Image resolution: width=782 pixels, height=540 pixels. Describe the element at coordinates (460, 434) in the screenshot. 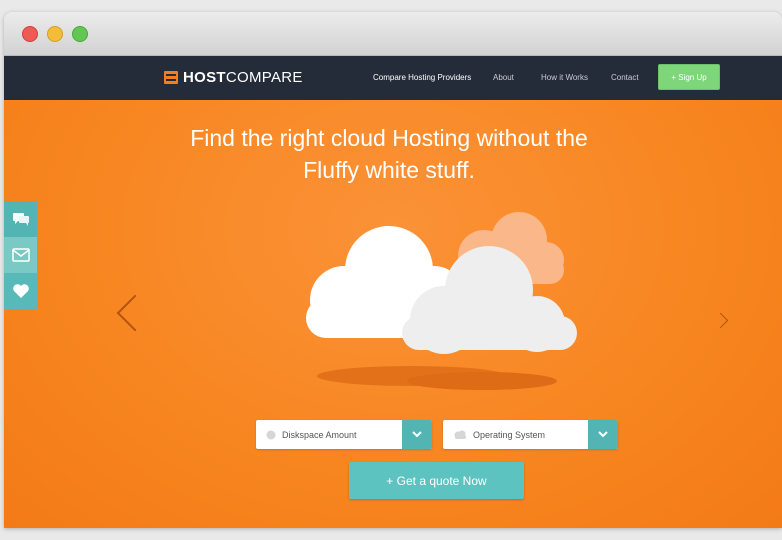

I see `cloud-icon` at that location.